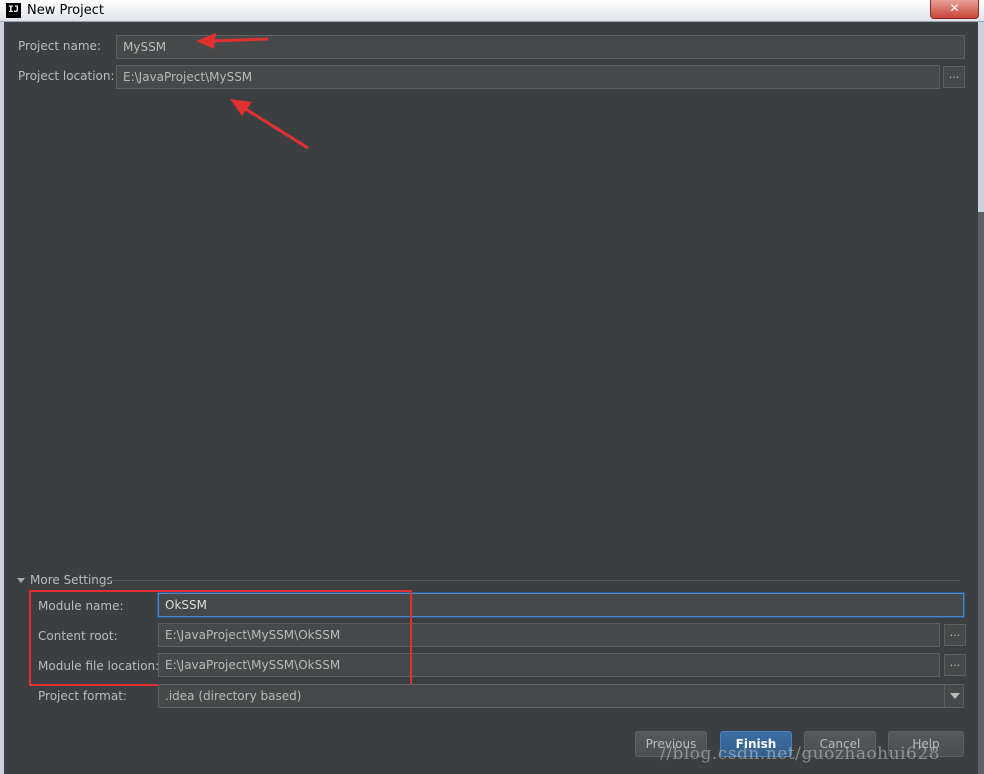  What do you see at coordinates (269, 124) in the screenshot?
I see `arrow-to-project-location` at bounding box center [269, 124].